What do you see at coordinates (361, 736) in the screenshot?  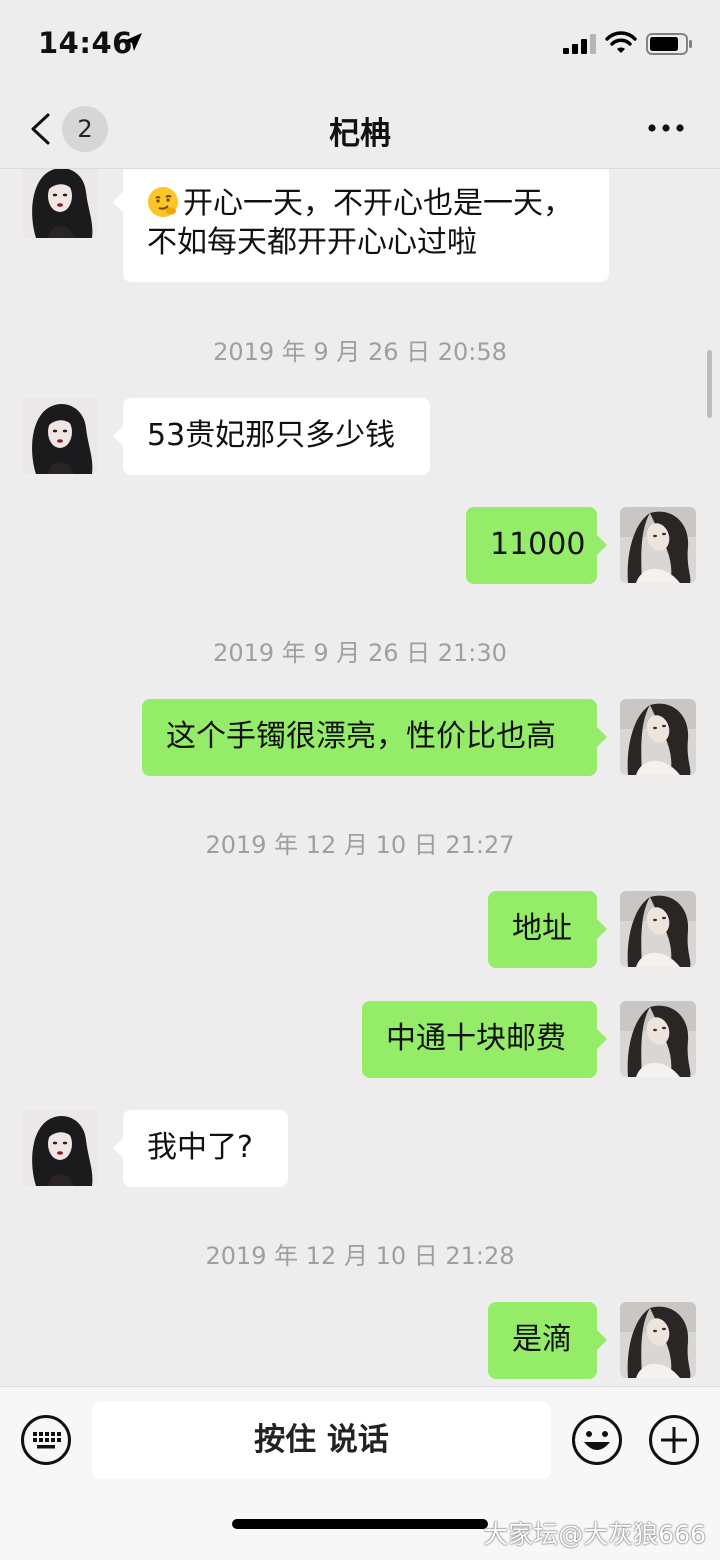 I see `message-text: 这个手镯很漂亮，性价比也高` at bounding box center [361, 736].